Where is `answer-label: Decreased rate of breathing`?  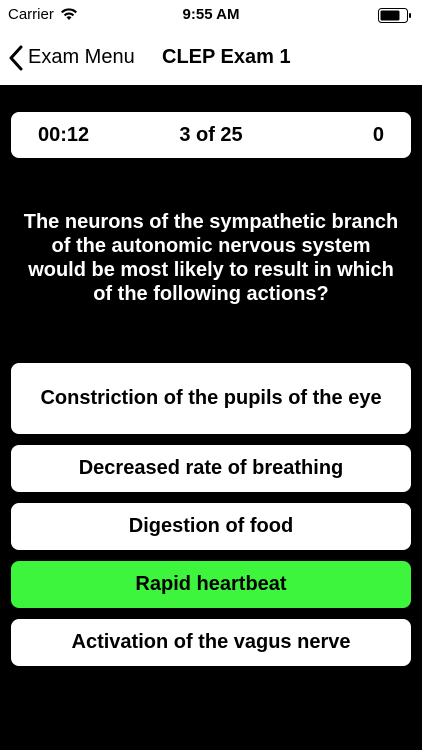
answer-label: Decreased rate of breathing is located at coordinates (211, 468).